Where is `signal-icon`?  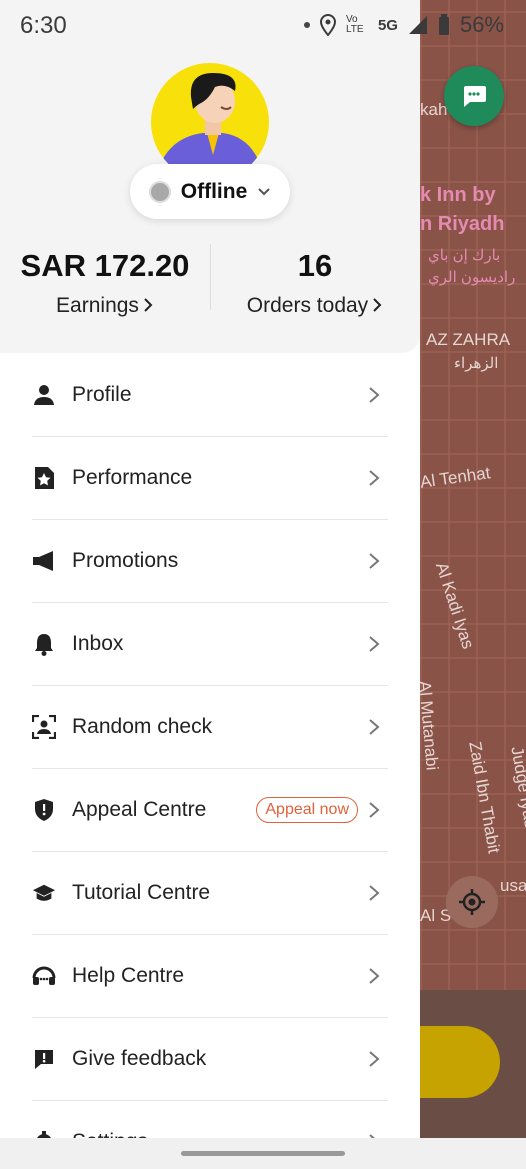 signal-icon is located at coordinates (417, 25).